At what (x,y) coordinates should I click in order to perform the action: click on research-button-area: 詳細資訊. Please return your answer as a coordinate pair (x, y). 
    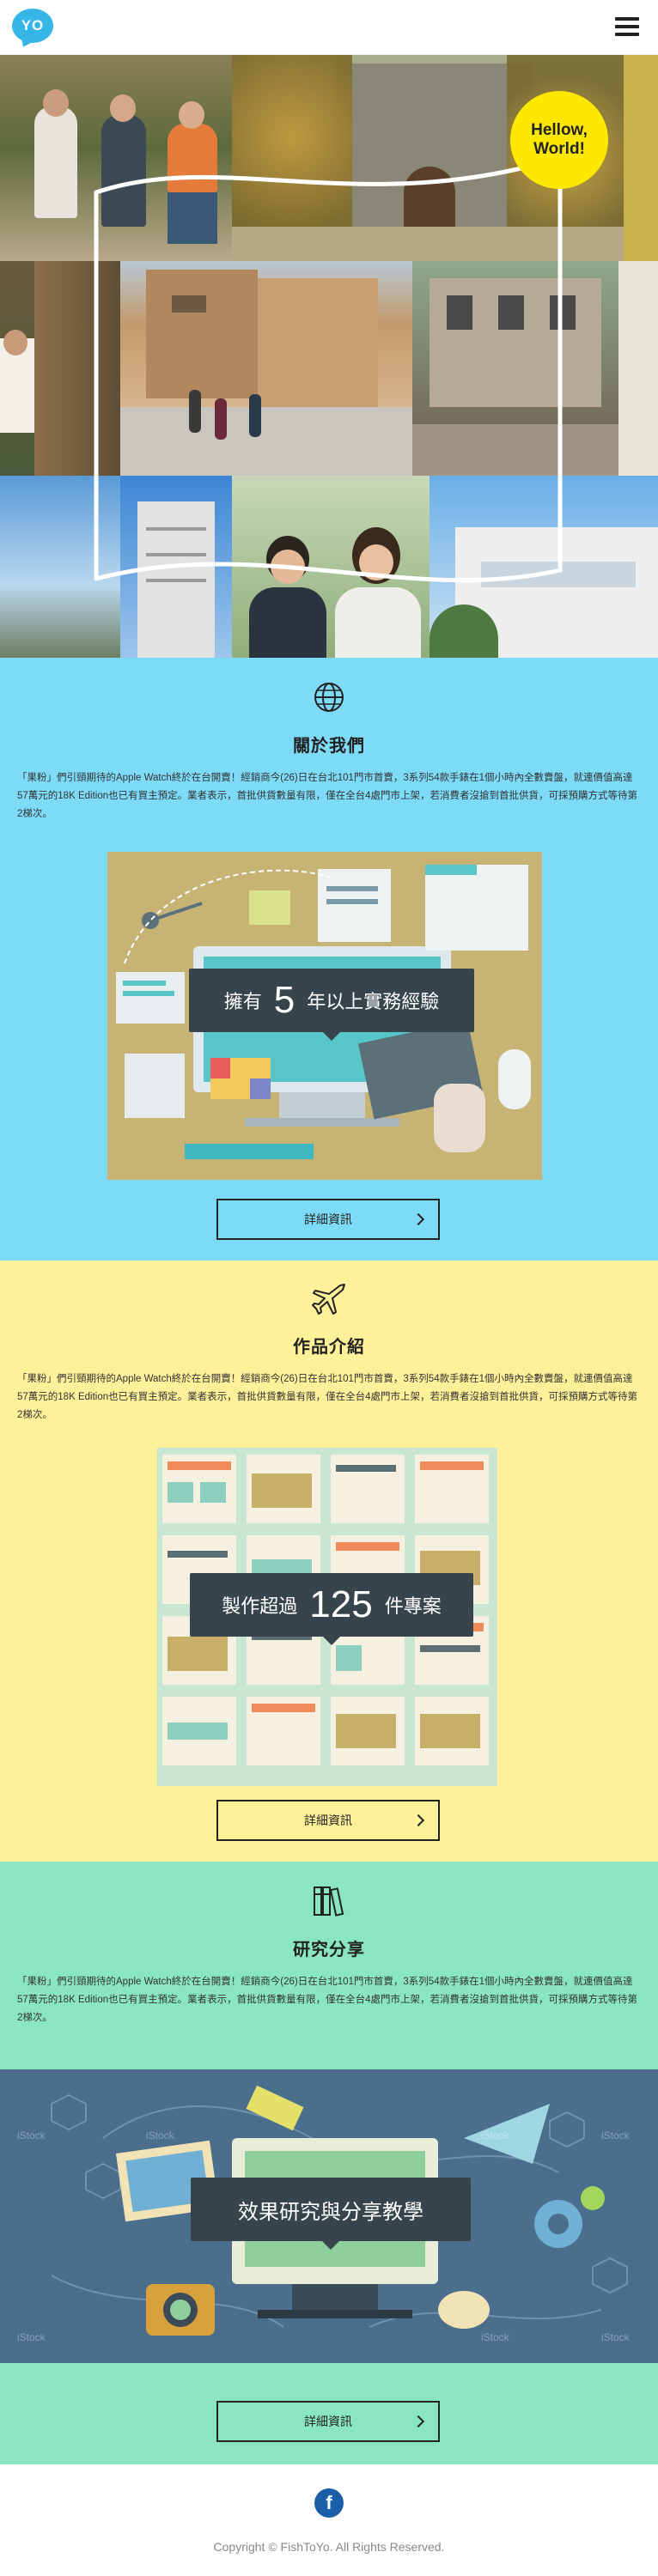
    Looking at the image, I should click on (329, 2413).